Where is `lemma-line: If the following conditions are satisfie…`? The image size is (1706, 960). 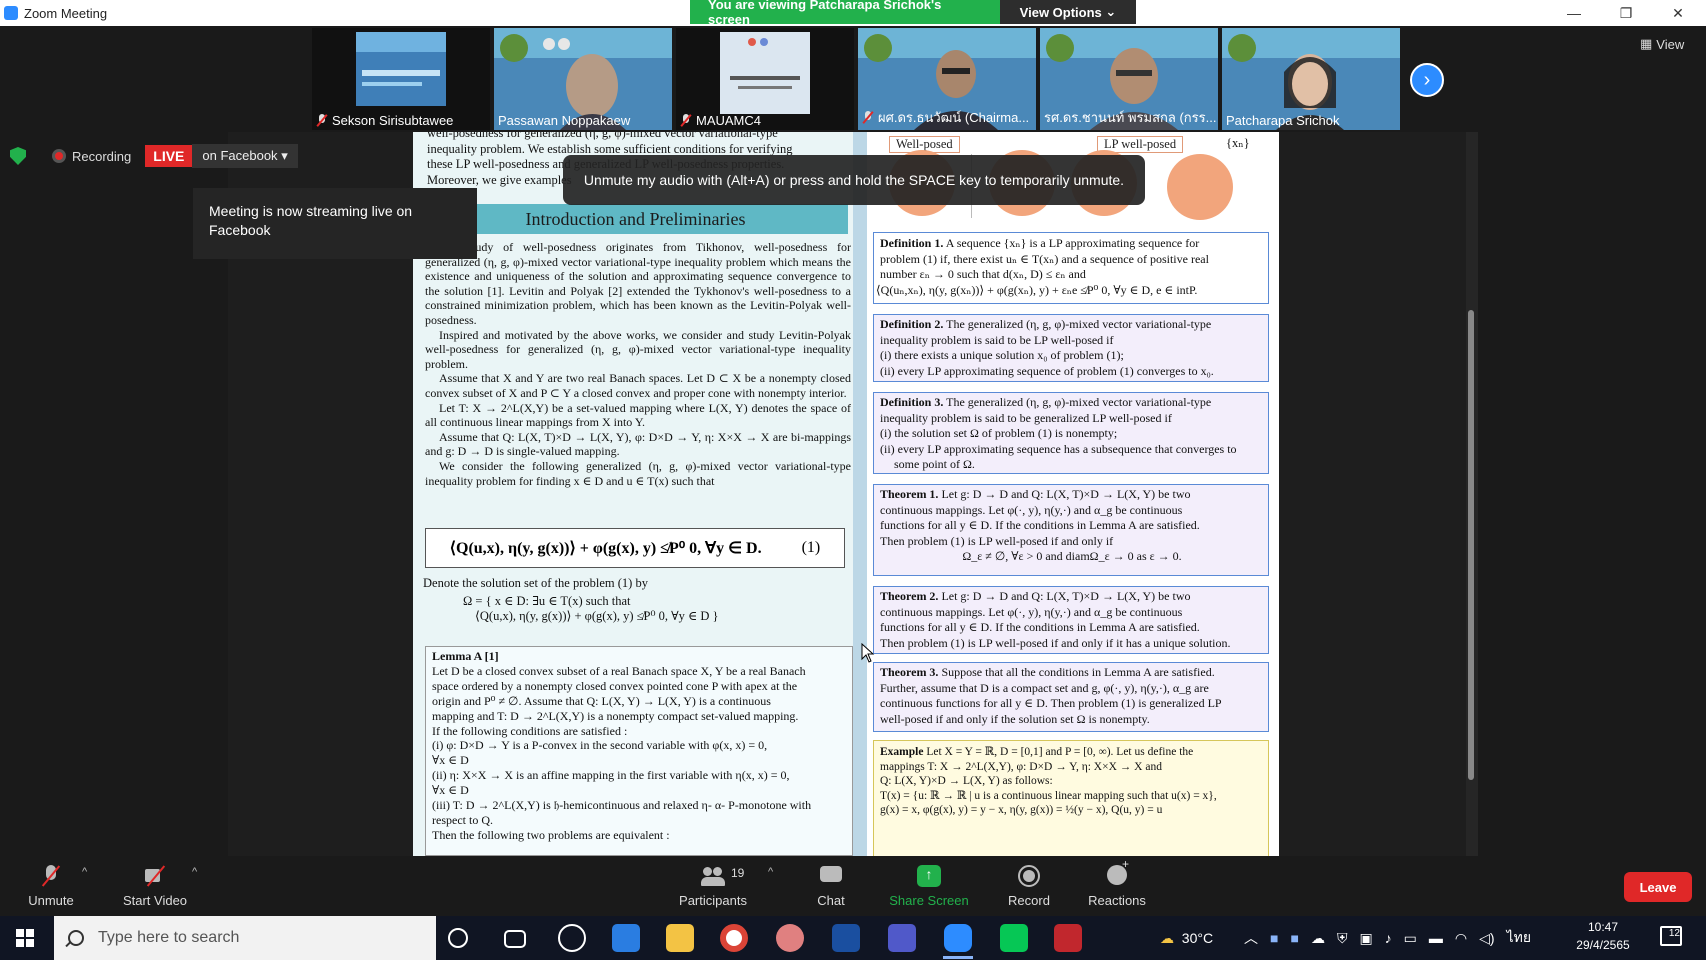 lemma-line: If the following conditions are satisfie… is located at coordinates (530, 730).